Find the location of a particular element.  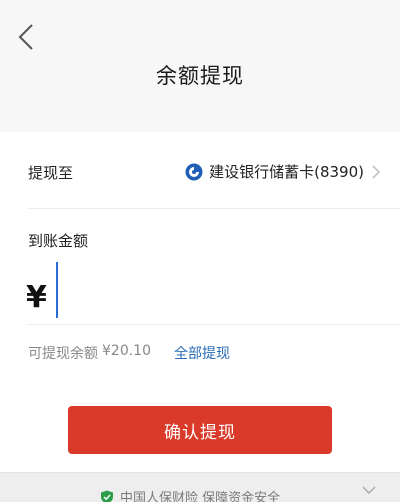

amount-input is located at coordinates (213, 291).